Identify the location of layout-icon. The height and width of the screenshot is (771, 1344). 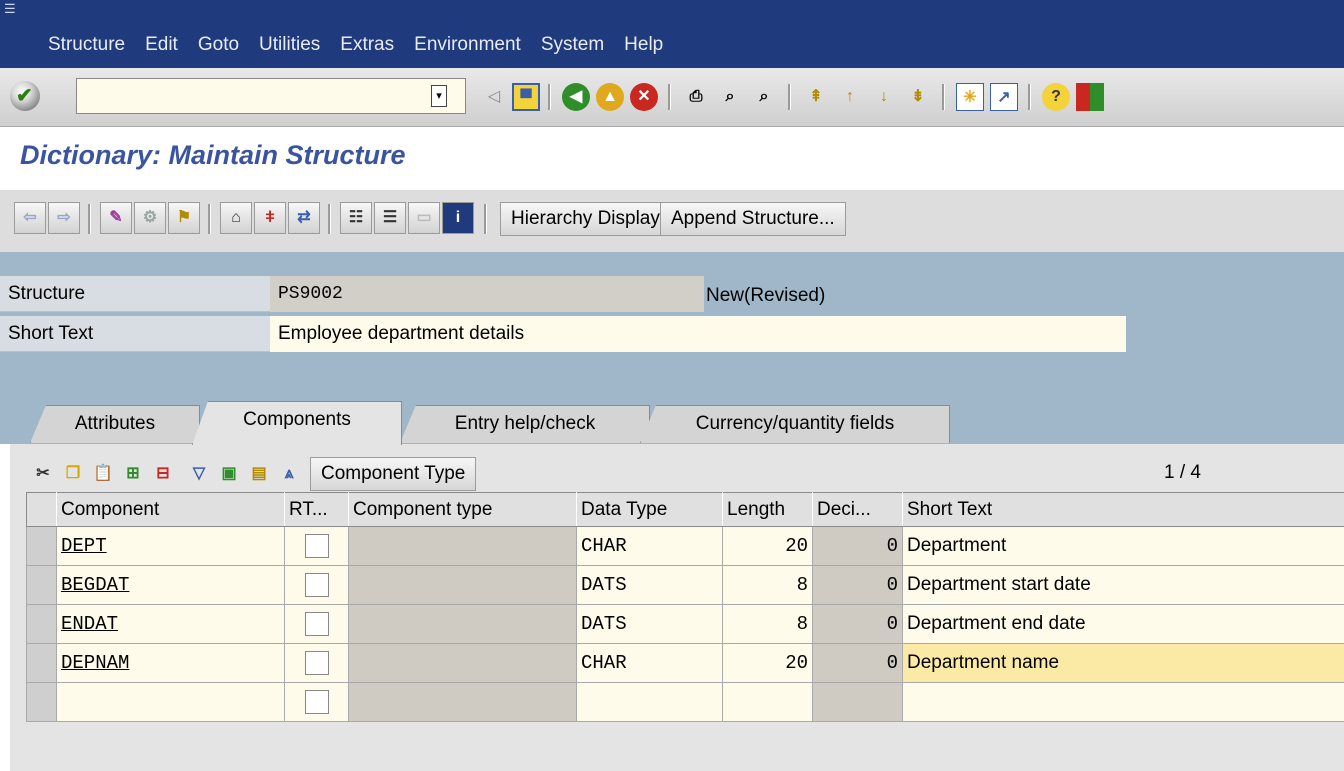
(1090, 97).